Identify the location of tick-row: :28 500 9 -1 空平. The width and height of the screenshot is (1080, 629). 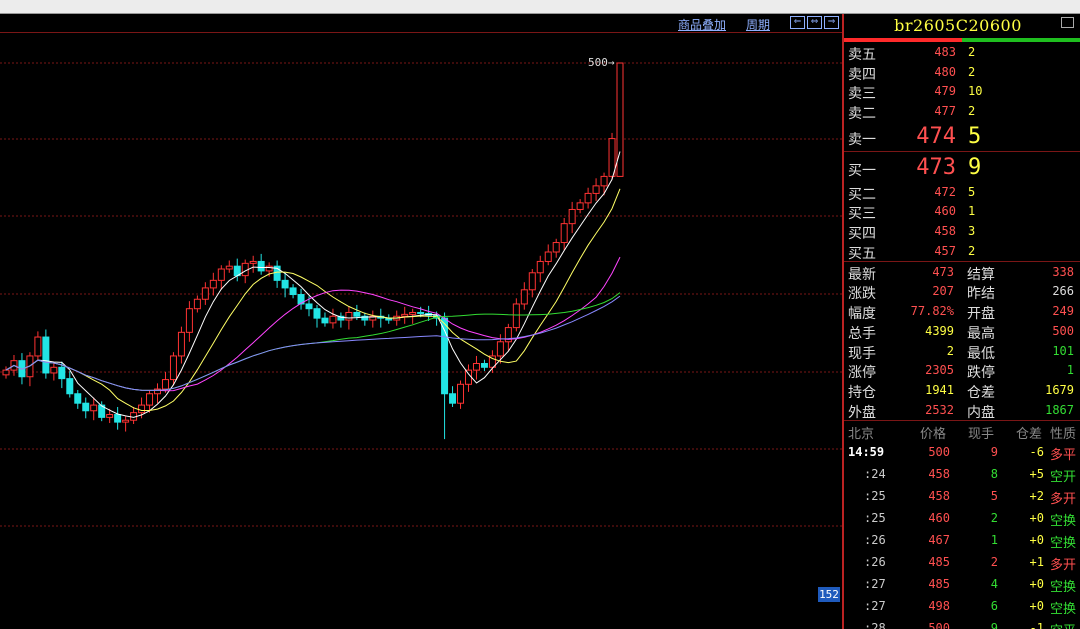
(962, 623).